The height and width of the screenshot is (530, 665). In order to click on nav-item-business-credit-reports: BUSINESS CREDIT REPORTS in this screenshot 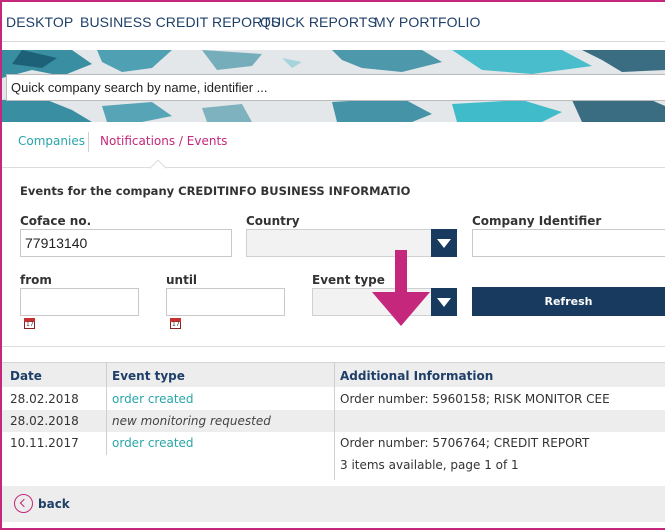, I will do `click(180, 22)`.